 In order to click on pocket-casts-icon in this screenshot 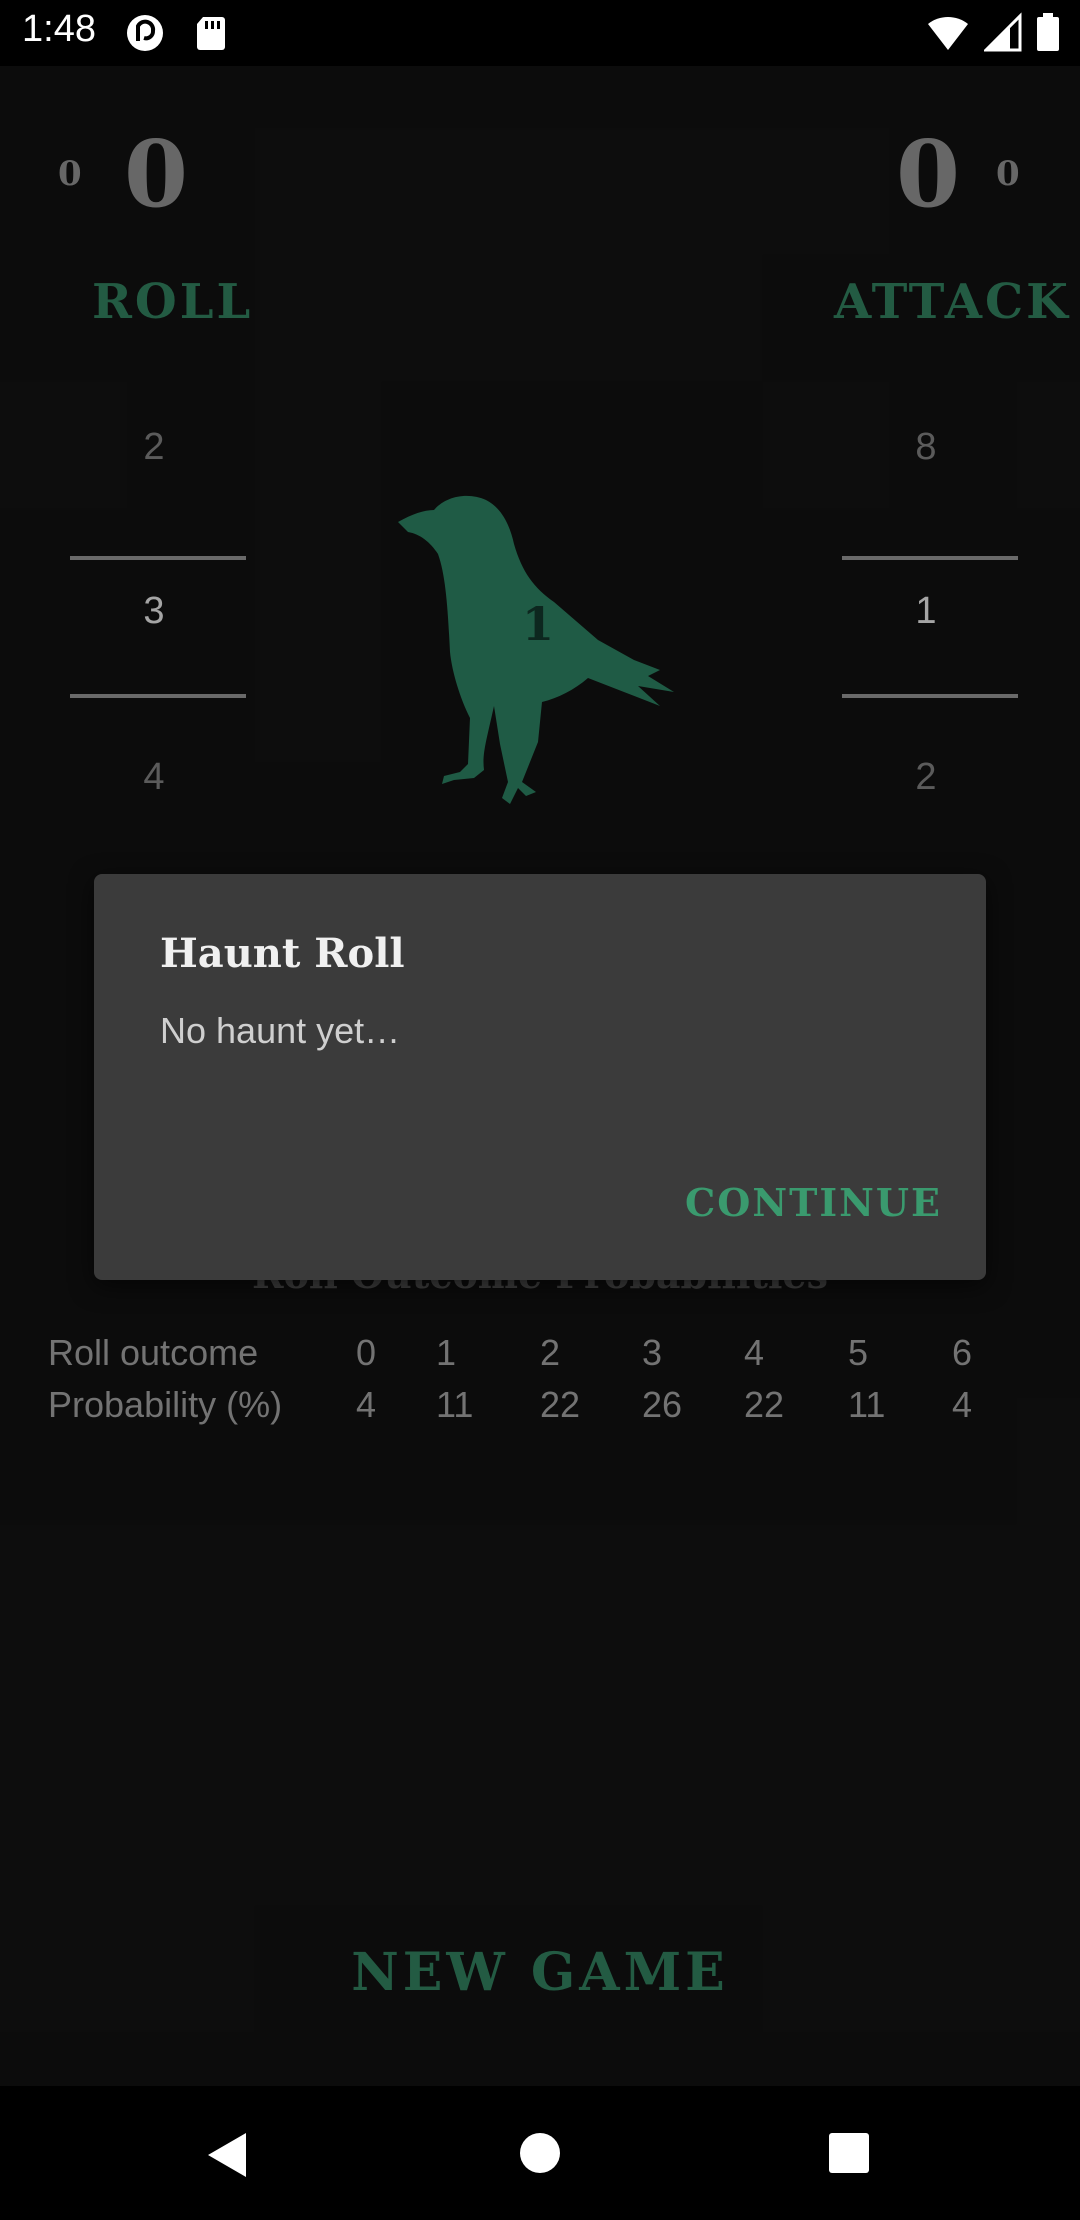, I will do `click(145, 33)`.